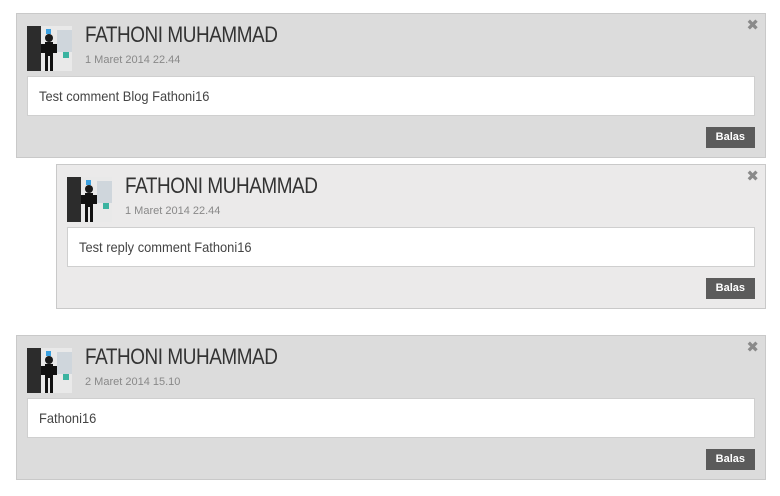  I want to click on comment-text: Test comment Blog Fathoni16, so click(124, 96).